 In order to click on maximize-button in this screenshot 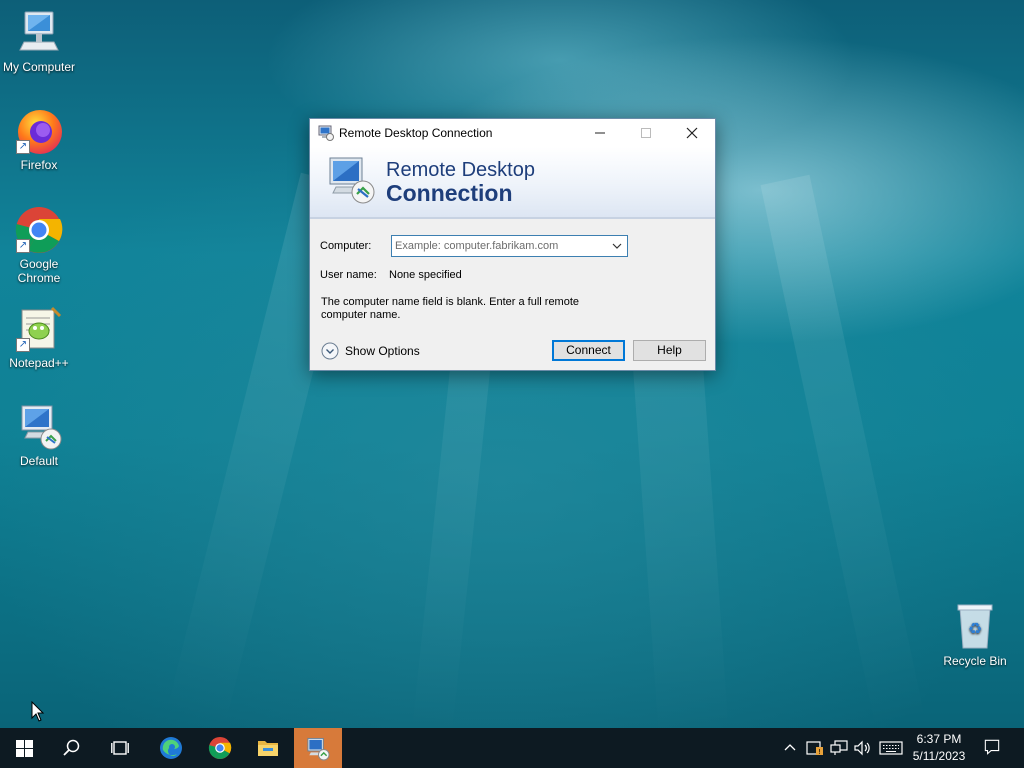, I will do `click(646, 133)`.